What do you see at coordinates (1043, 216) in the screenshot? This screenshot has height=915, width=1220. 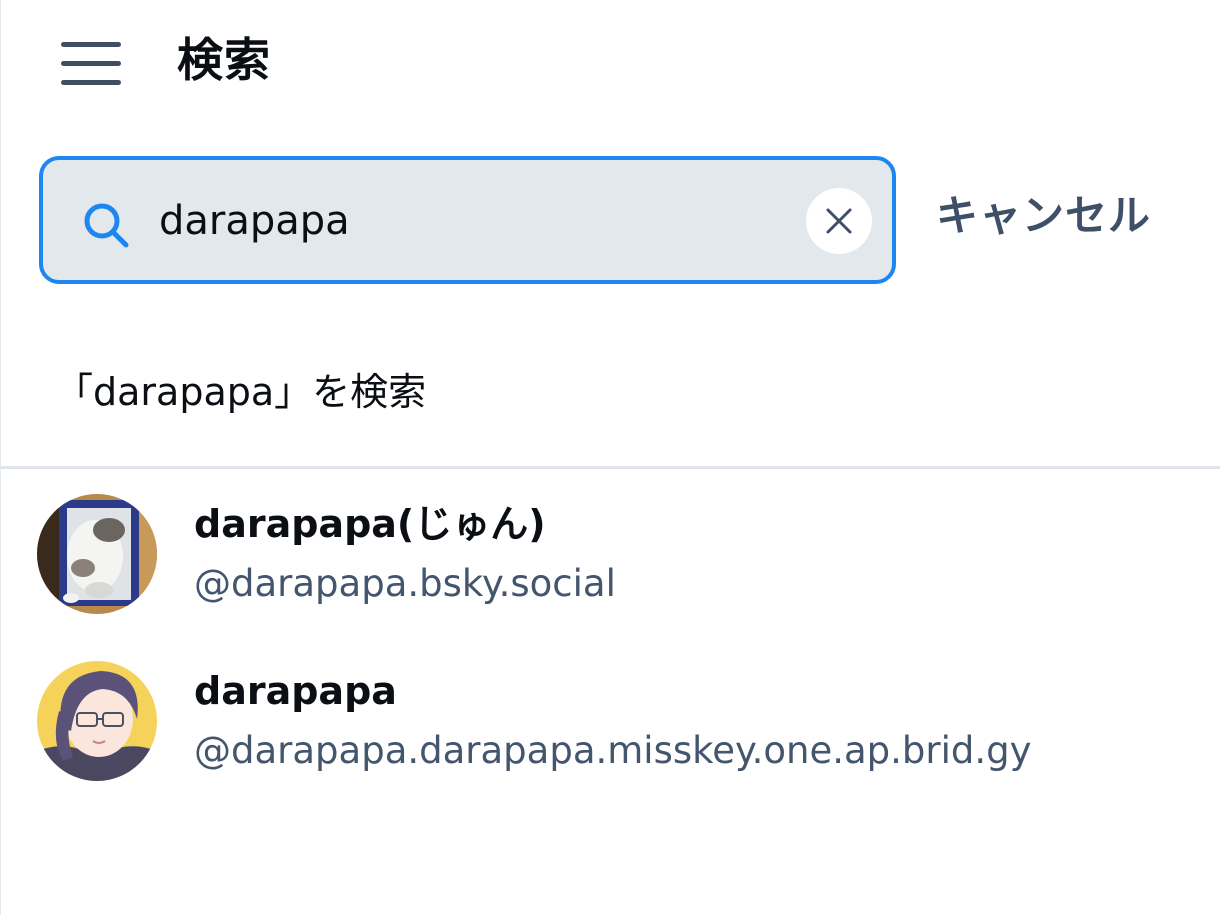 I see `cancel-button: キャンセル` at bounding box center [1043, 216].